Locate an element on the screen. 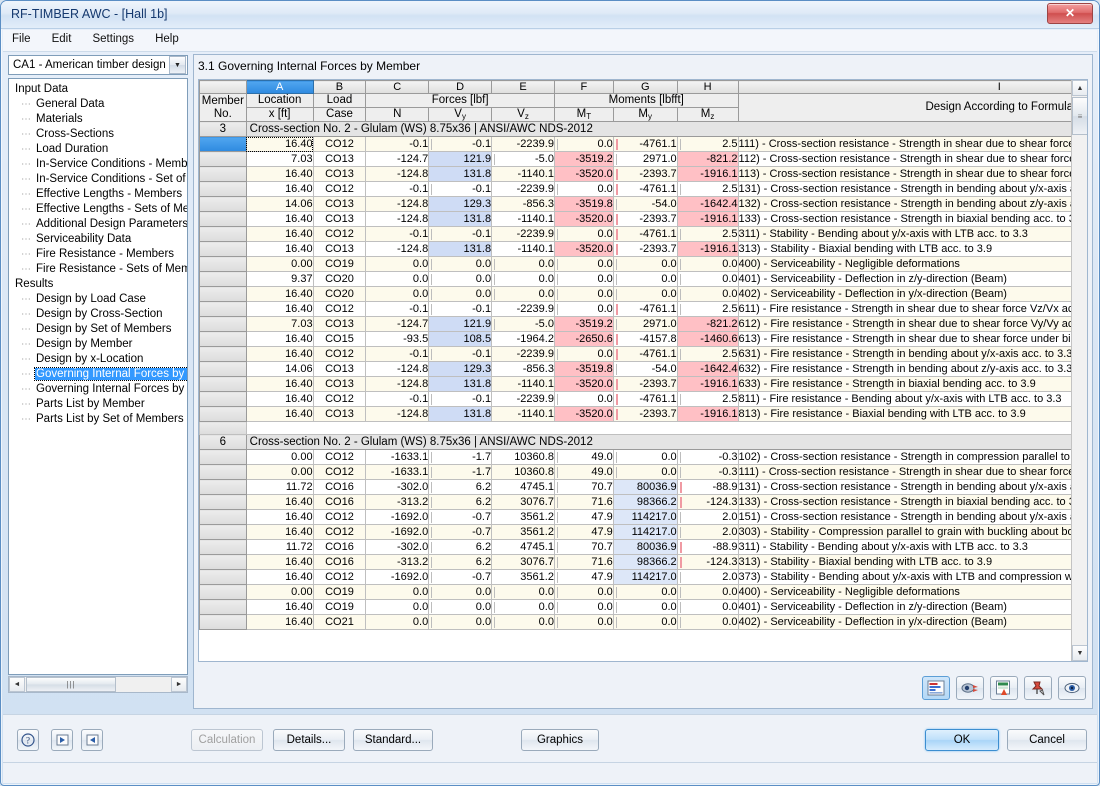 This screenshot has height=786, width=1100. menu-item-help: Help is located at coordinates (167, 39).